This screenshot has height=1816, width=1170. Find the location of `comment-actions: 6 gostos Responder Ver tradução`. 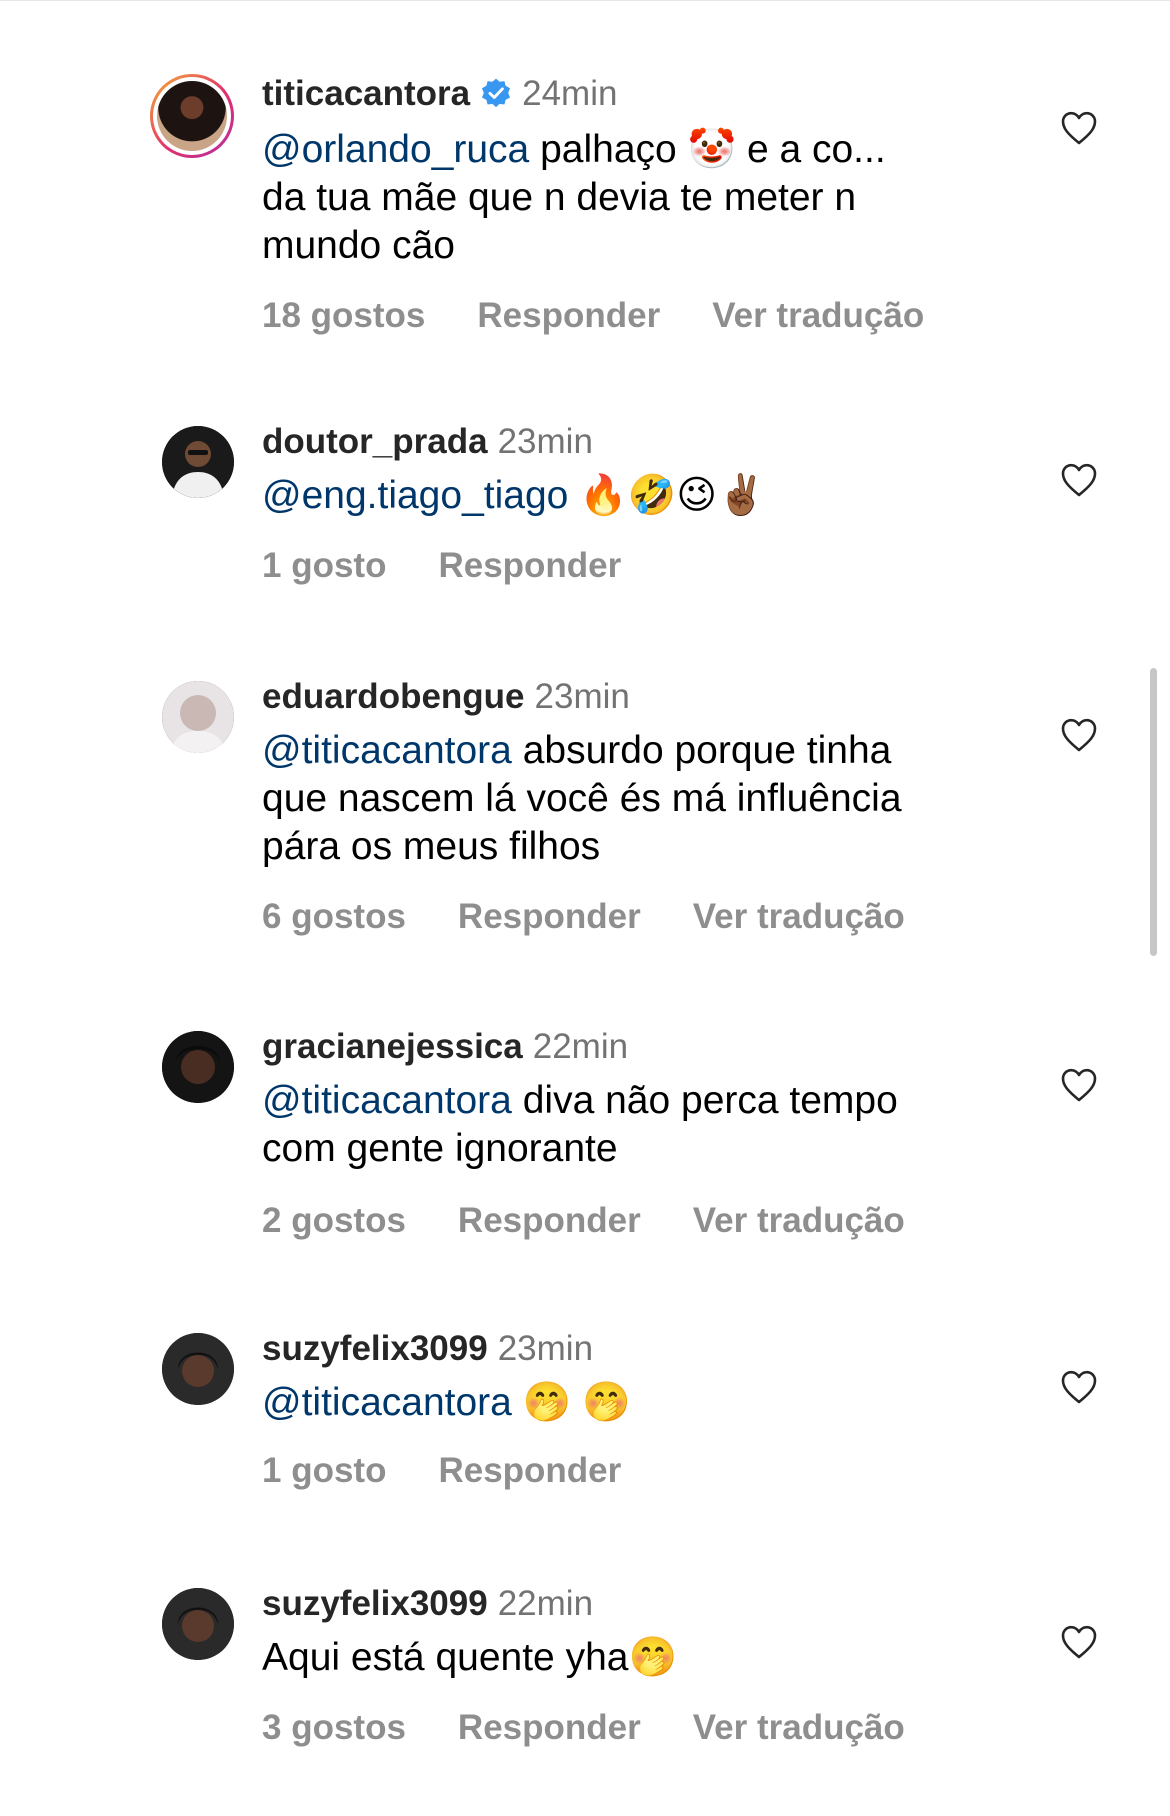

comment-actions: 6 gostos Responder Ver tradução is located at coordinates (609, 917).